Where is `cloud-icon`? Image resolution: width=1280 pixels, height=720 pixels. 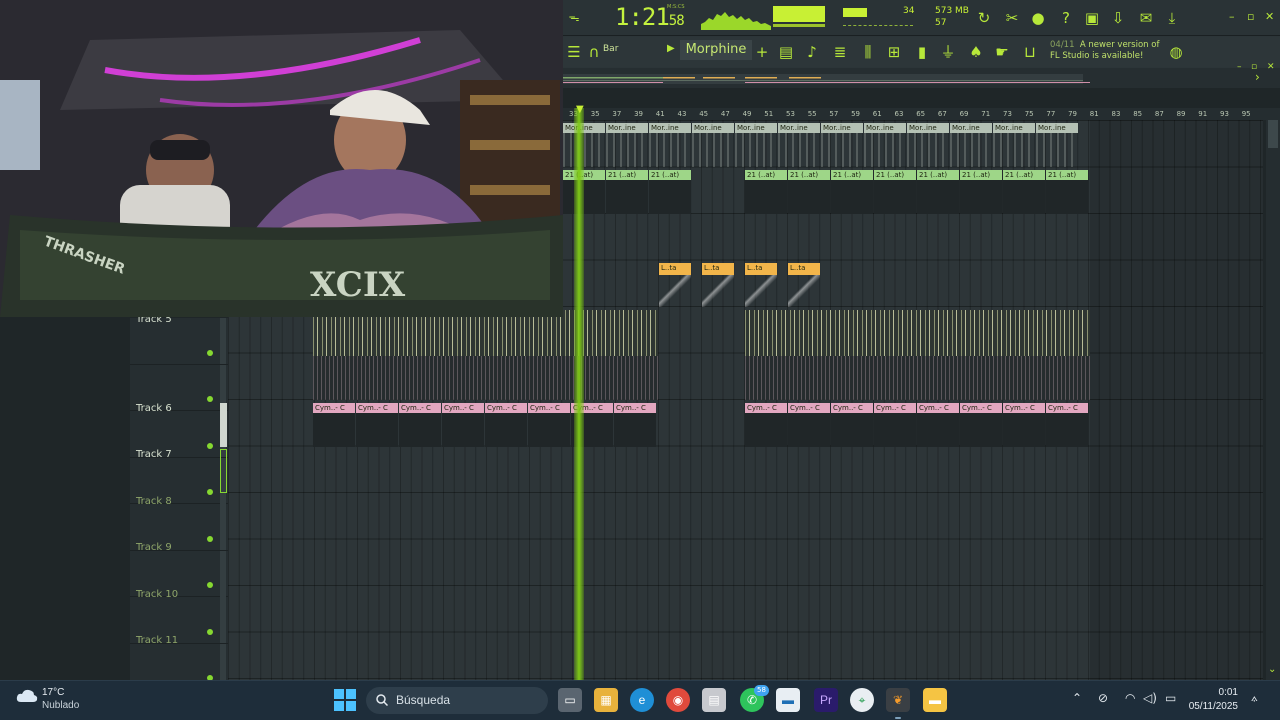
cloud-icon is located at coordinates (27, 696).